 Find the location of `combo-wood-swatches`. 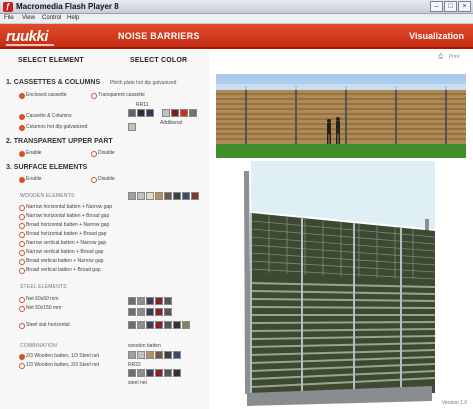

combo-wood-swatches is located at coordinates (154, 355).